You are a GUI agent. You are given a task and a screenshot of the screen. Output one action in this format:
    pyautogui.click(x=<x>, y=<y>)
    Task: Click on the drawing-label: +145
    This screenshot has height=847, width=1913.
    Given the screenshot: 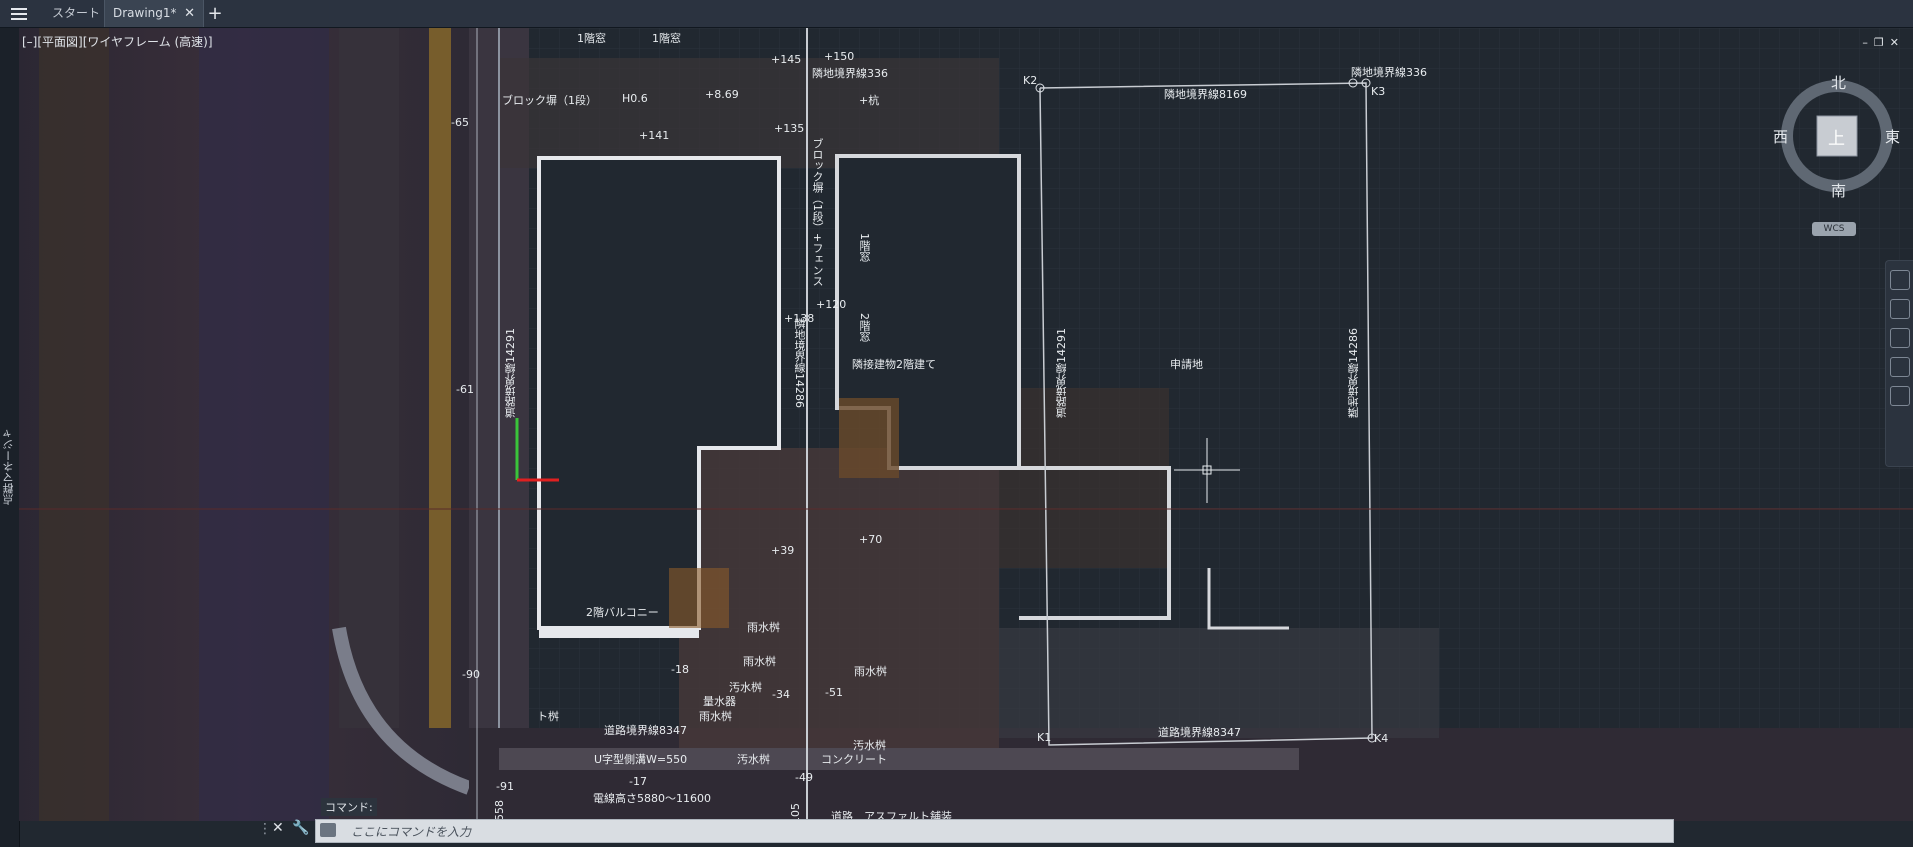 What is the action you would take?
    pyautogui.click(x=786, y=59)
    